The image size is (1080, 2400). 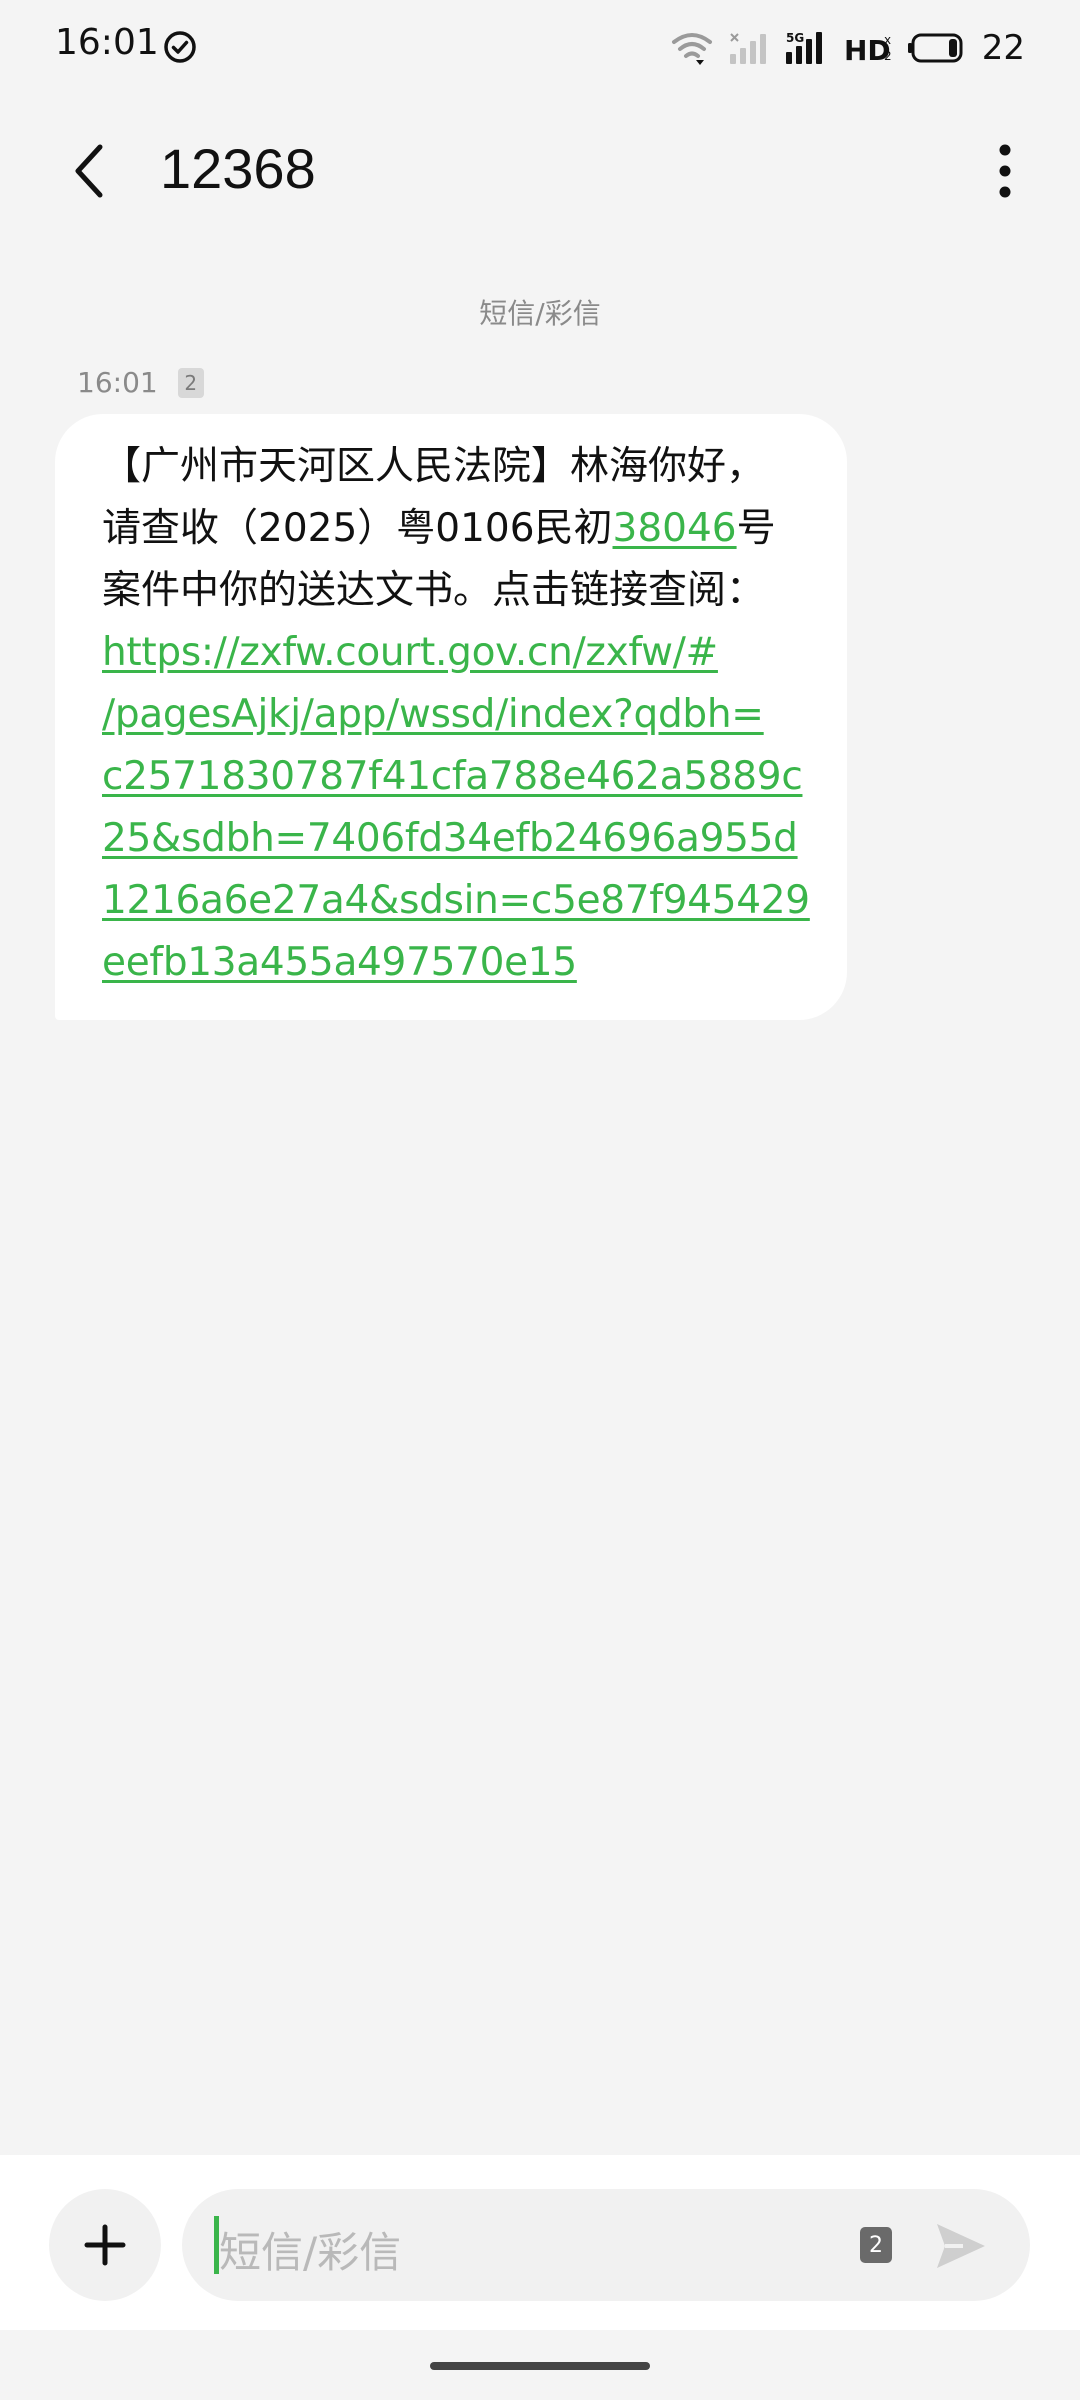 What do you see at coordinates (452, 777) in the screenshot?
I see `url-line: c2571830787f41cfa788e462a5889c` at bounding box center [452, 777].